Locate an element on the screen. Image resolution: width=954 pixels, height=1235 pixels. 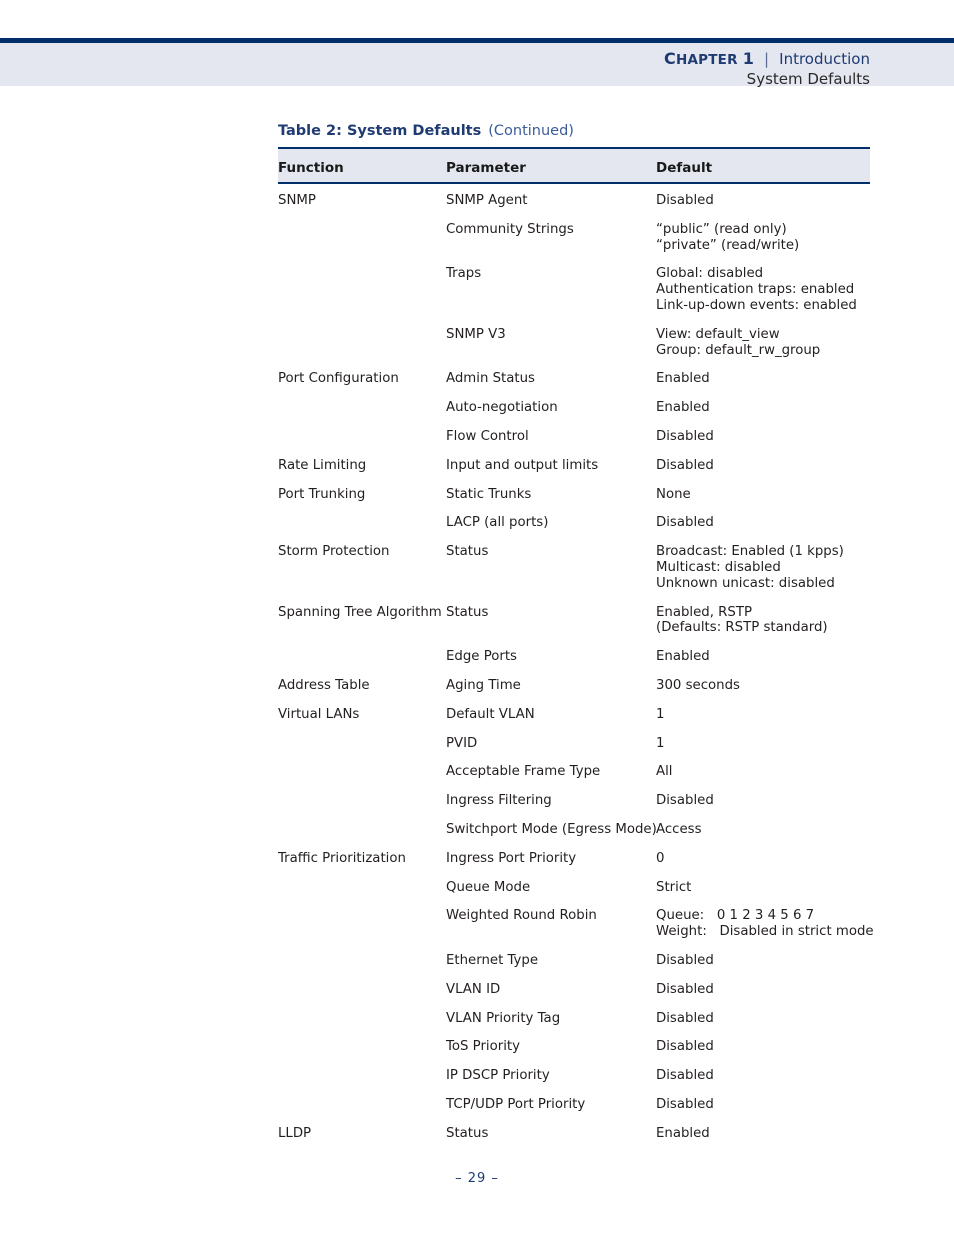
cell-line: Auto-negotiation is located at coordinates (502, 408).